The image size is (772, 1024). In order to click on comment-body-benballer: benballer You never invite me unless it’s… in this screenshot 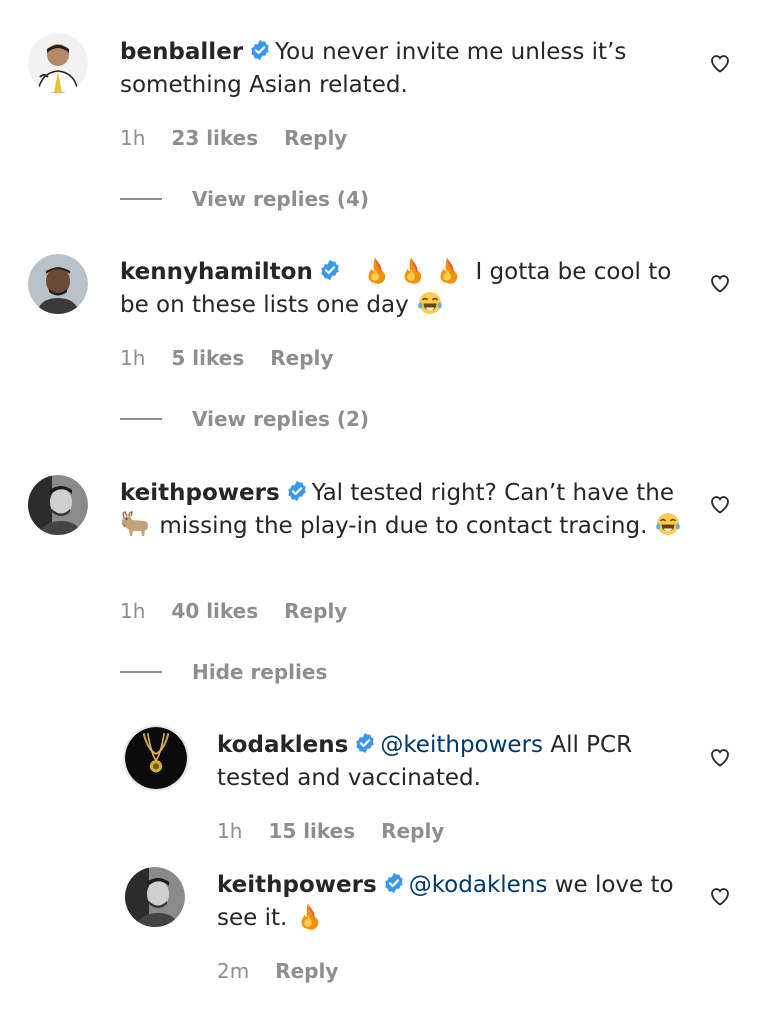, I will do `click(400, 69)`.